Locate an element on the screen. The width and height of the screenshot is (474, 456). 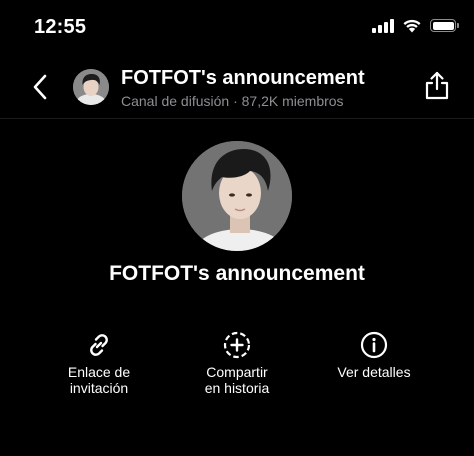
info-icon is located at coordinates (374, 345).